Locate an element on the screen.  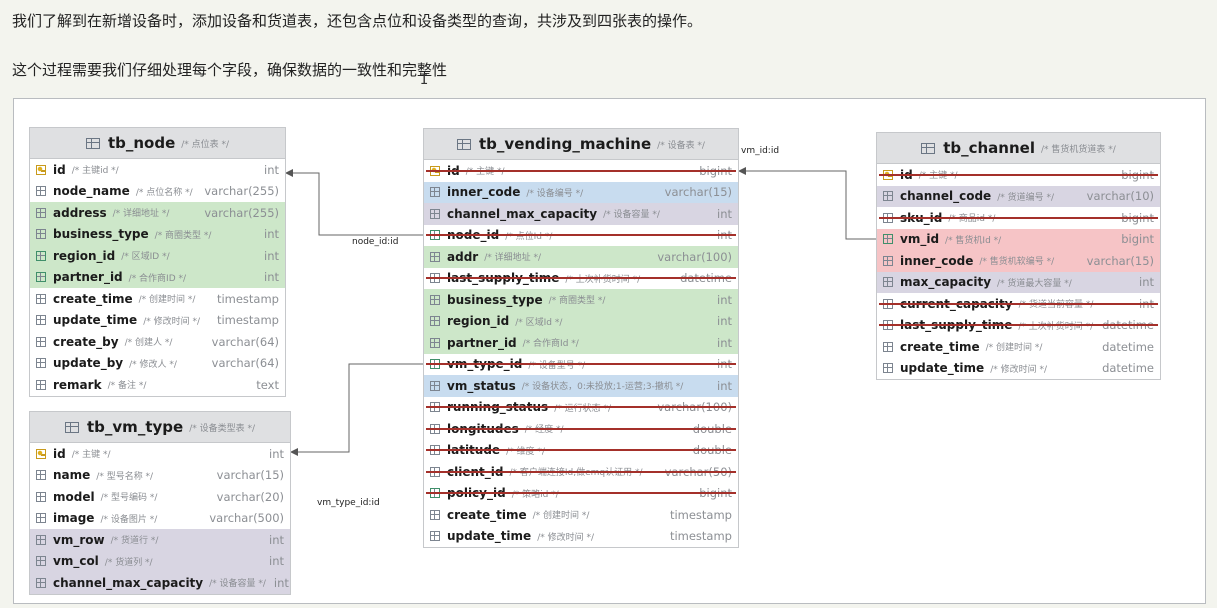
column-name: id is located at coordinates (906, 174).